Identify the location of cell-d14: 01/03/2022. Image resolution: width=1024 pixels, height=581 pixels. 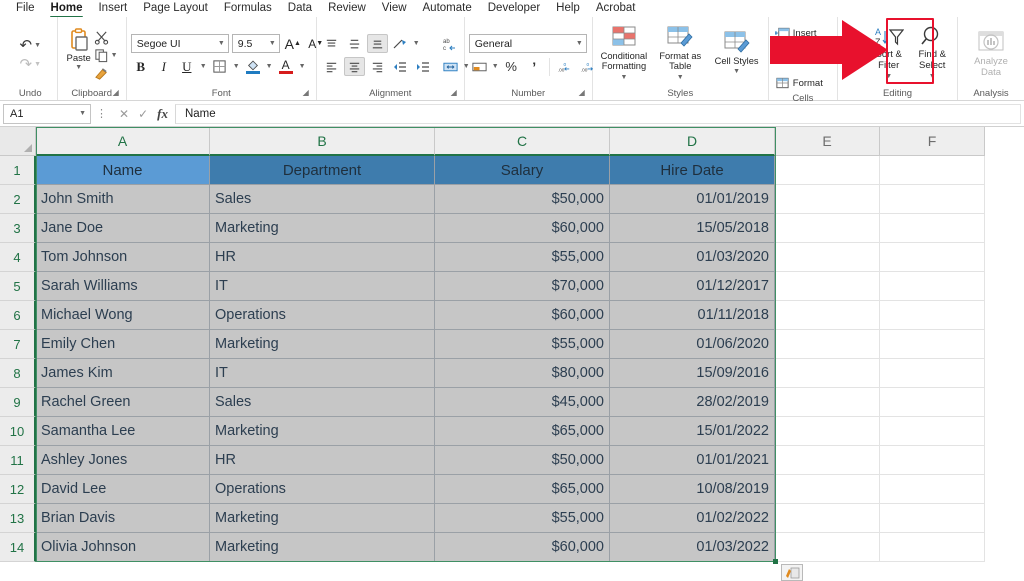
(692, 547).